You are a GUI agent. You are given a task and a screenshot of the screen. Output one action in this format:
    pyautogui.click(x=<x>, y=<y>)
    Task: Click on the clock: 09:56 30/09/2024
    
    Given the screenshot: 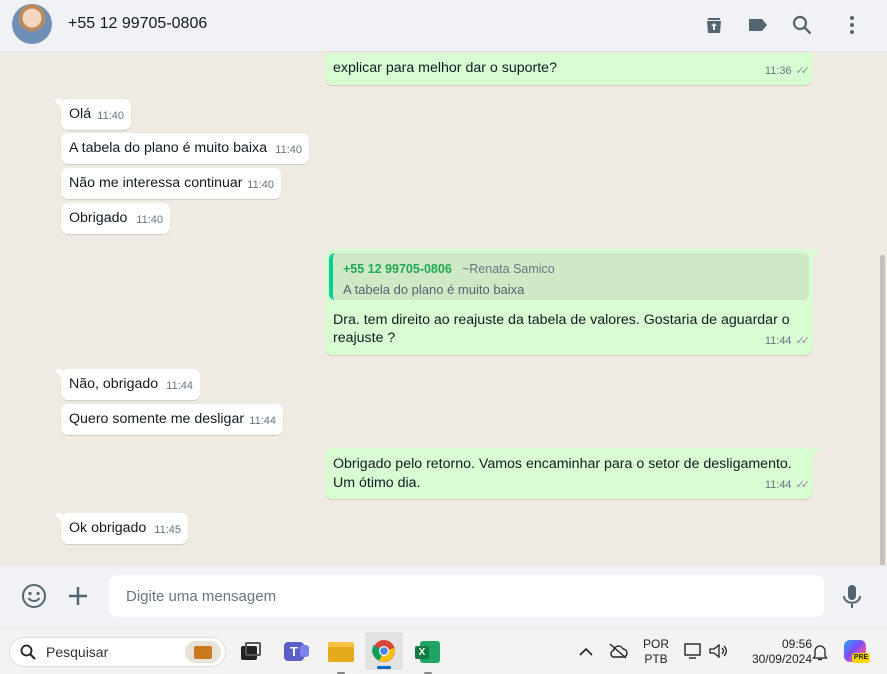 What is the action you would take?
    pyautogui.click(x=774, y=652)
    